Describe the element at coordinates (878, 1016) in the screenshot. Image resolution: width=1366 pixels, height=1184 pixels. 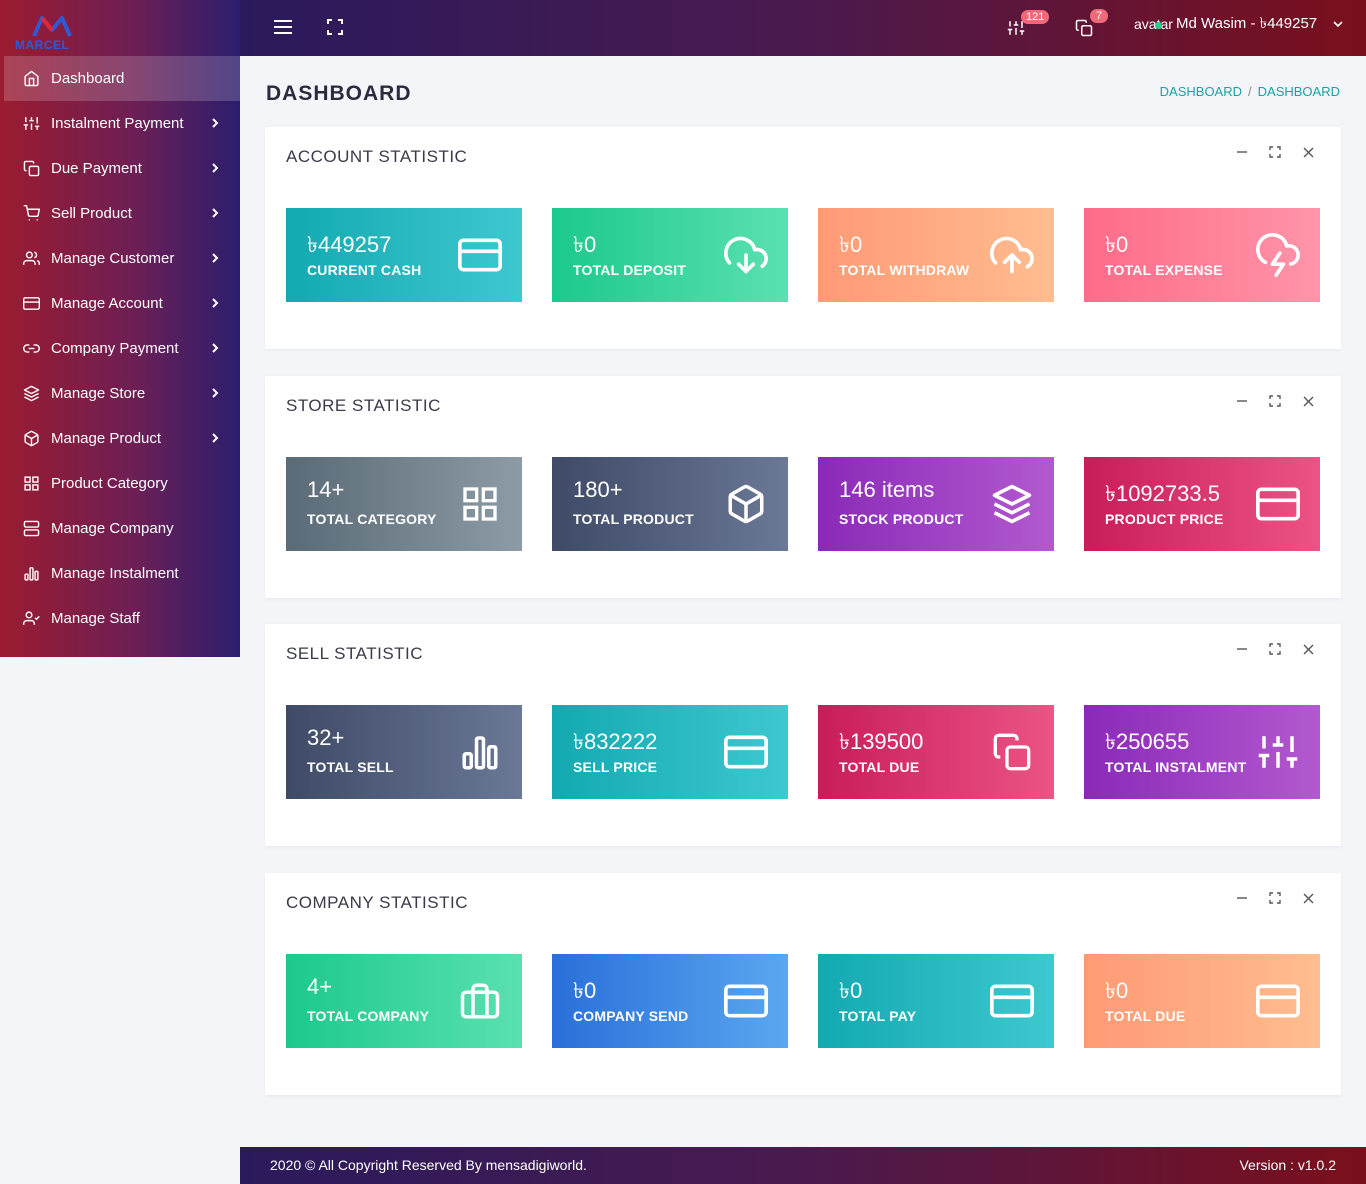
I see `stat-label: TOTAL PAY` at that location.